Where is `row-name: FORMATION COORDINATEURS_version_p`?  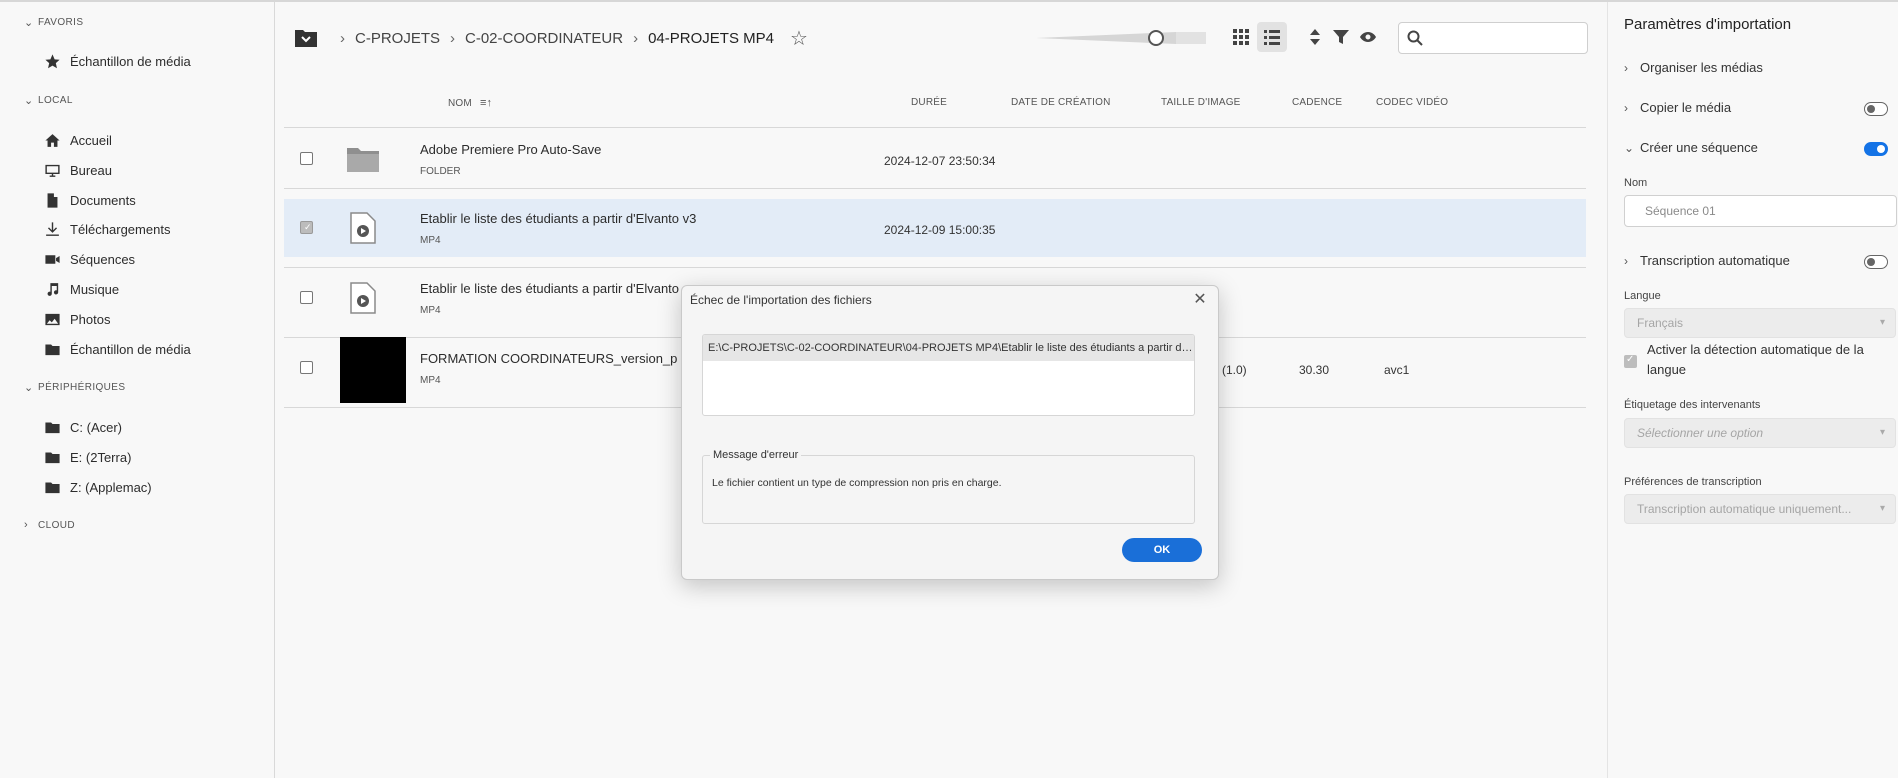 row-name: FORMATION COORDINATEURS_version_p is located at coordinates (549, 358).